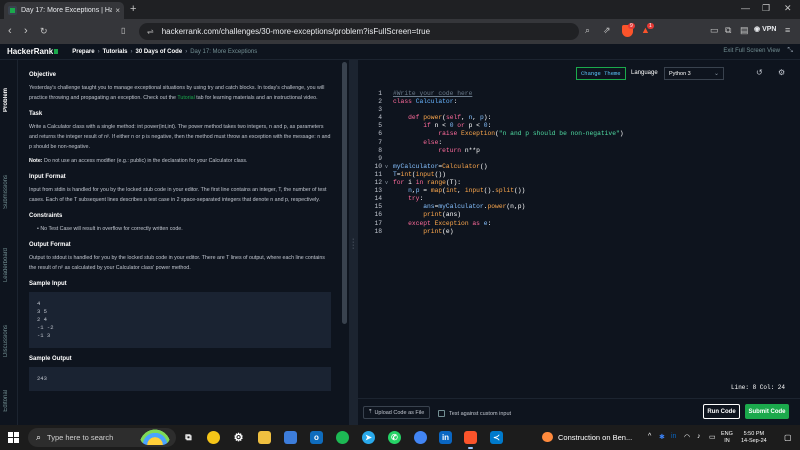  Describe the element at coordinates (6, 192) in the screenshot. I see `tab-submissions: Submissions` at that location.